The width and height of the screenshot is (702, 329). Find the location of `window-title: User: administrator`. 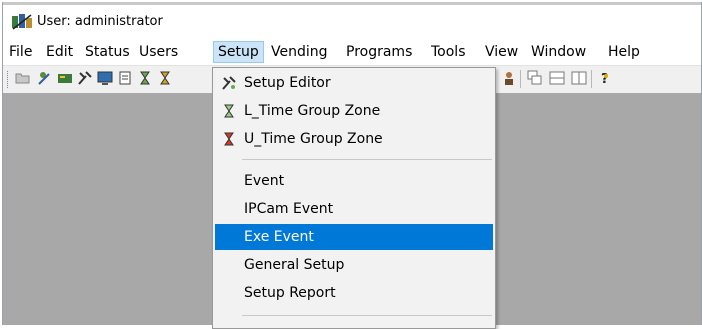

window-title: User: administrator is located at coordinates (100, 21).